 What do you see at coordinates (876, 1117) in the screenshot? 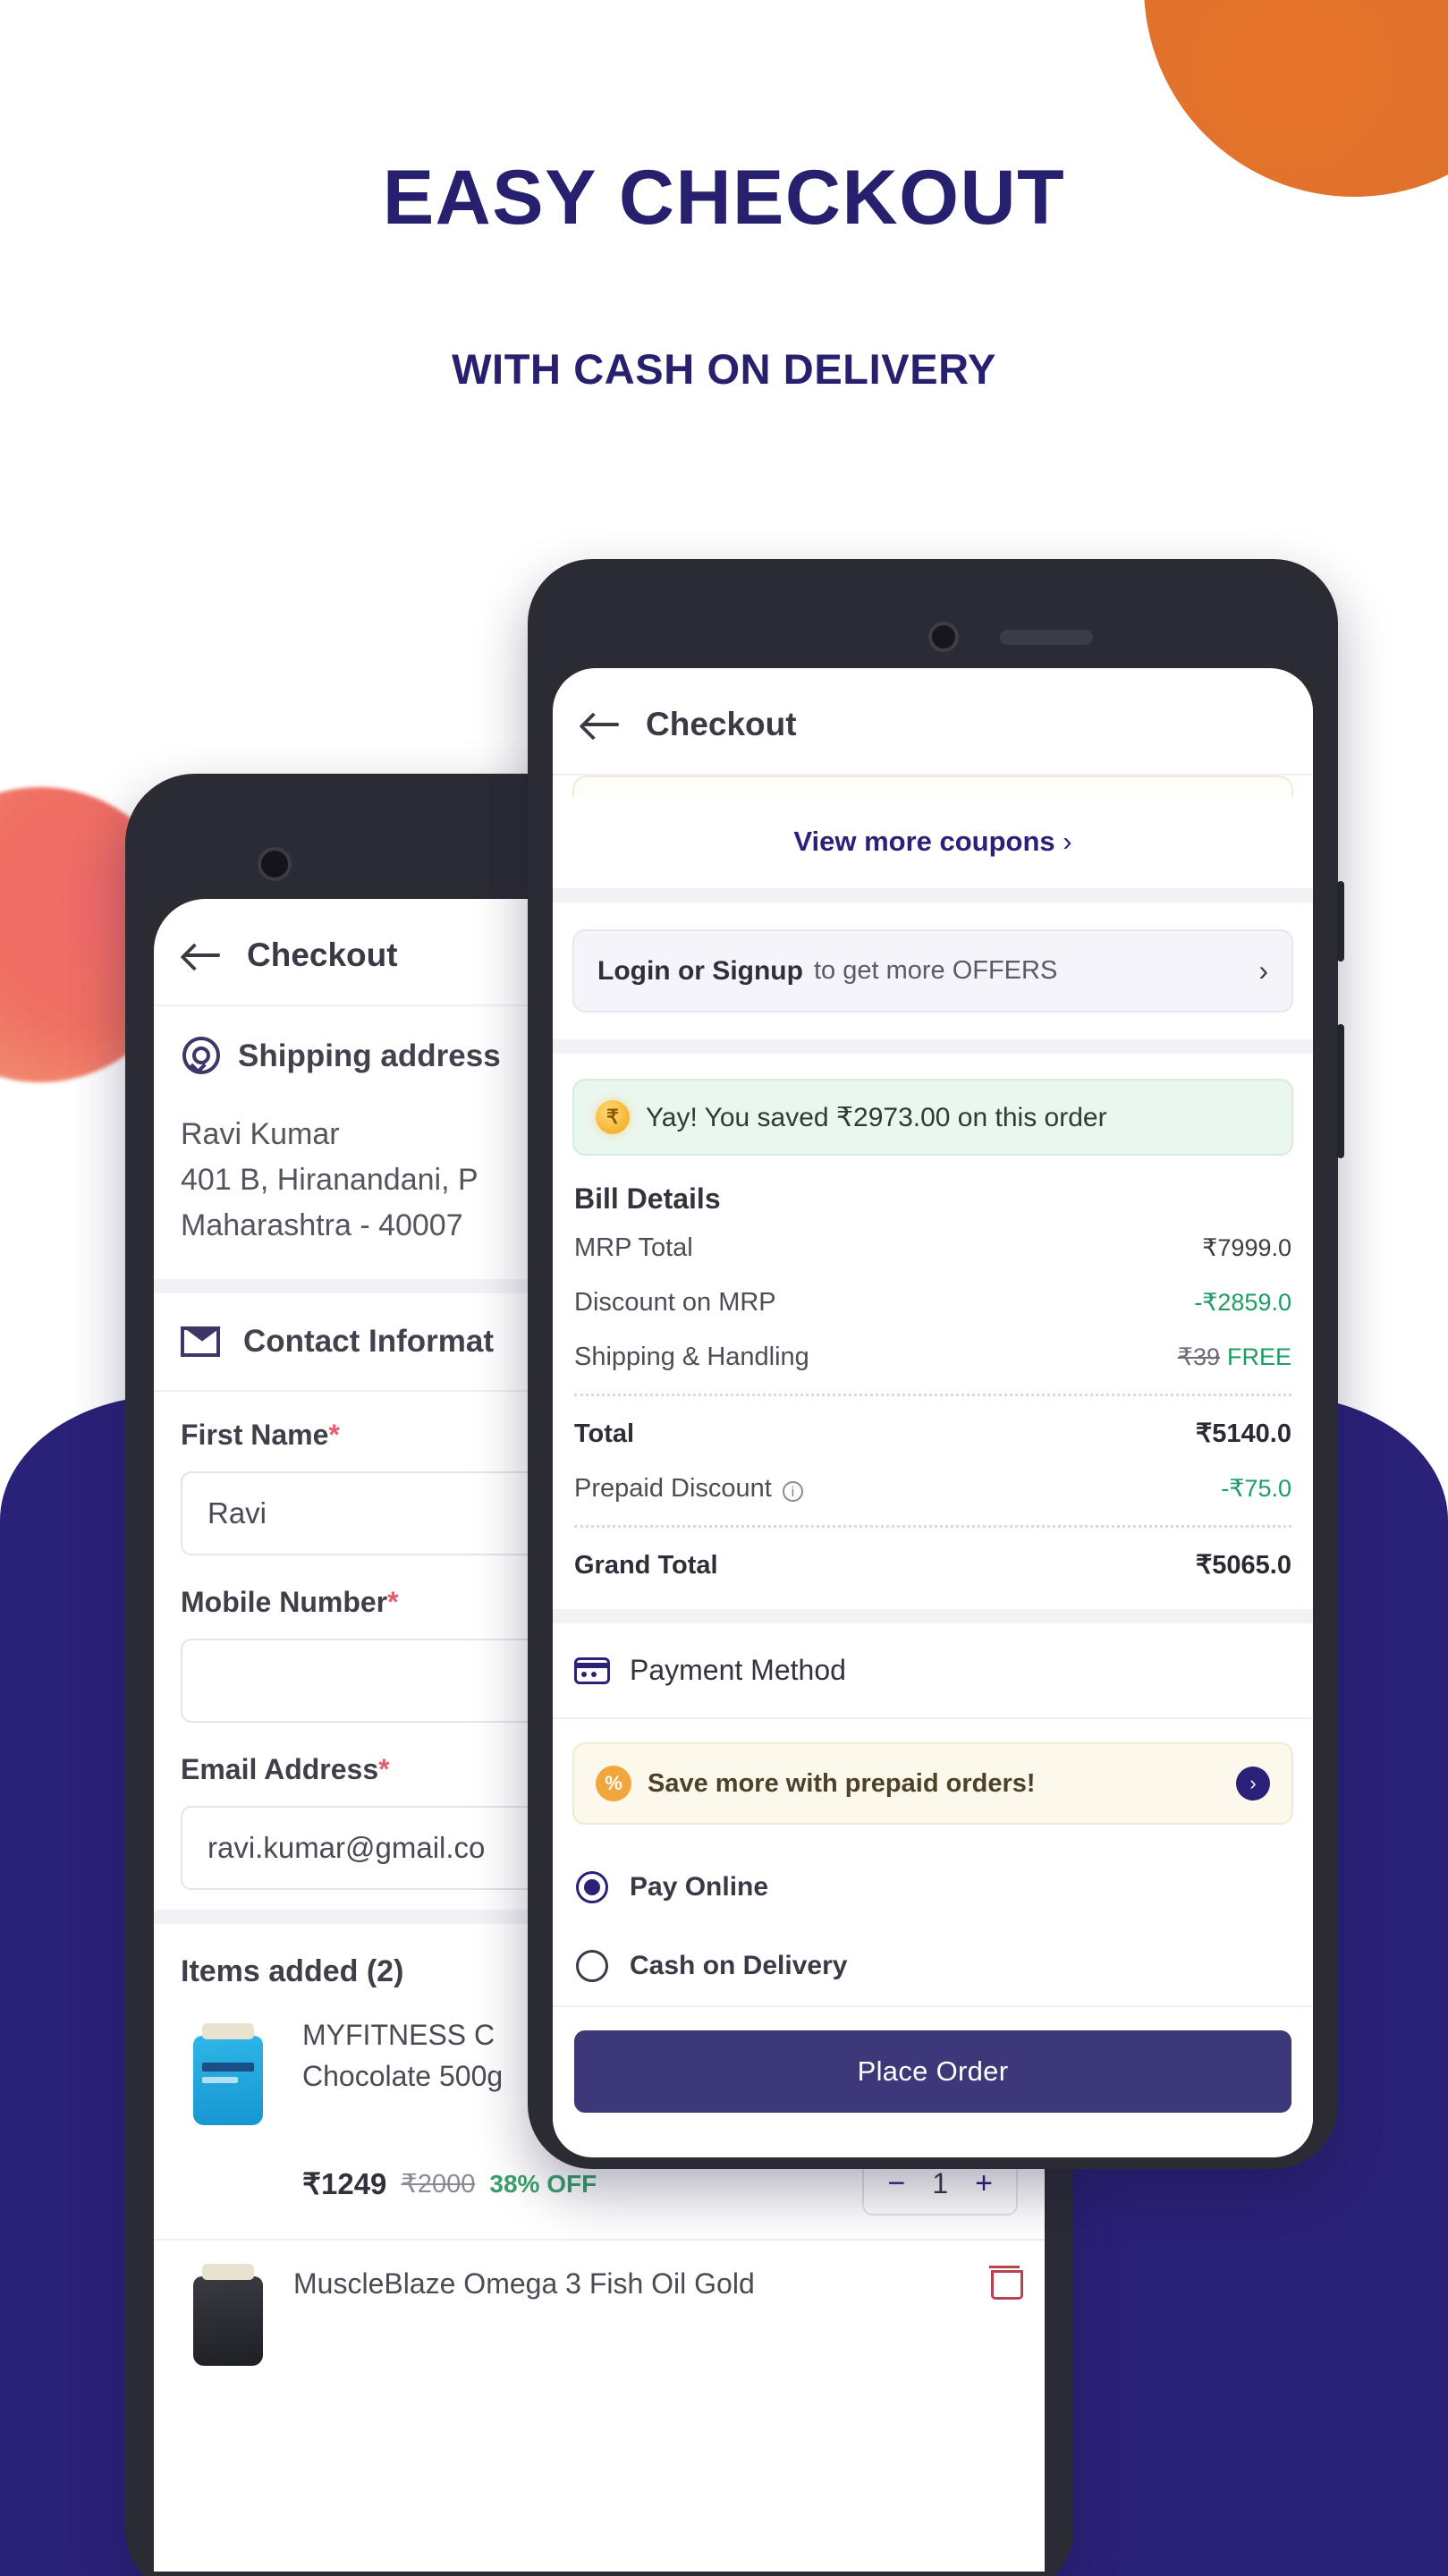
I see `savings-banner-text: Yay! You saved ₹2973.00 on this order` at bounding box center [876, 1117].